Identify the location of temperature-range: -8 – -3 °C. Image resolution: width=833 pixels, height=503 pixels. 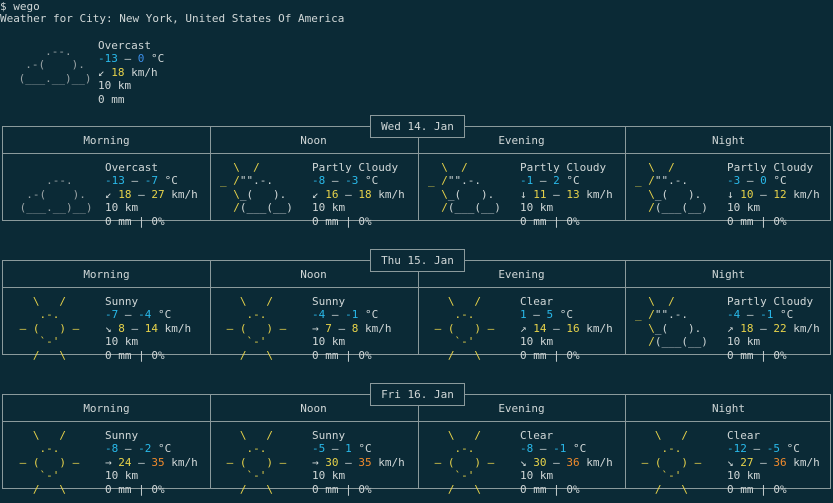
(345, 181).